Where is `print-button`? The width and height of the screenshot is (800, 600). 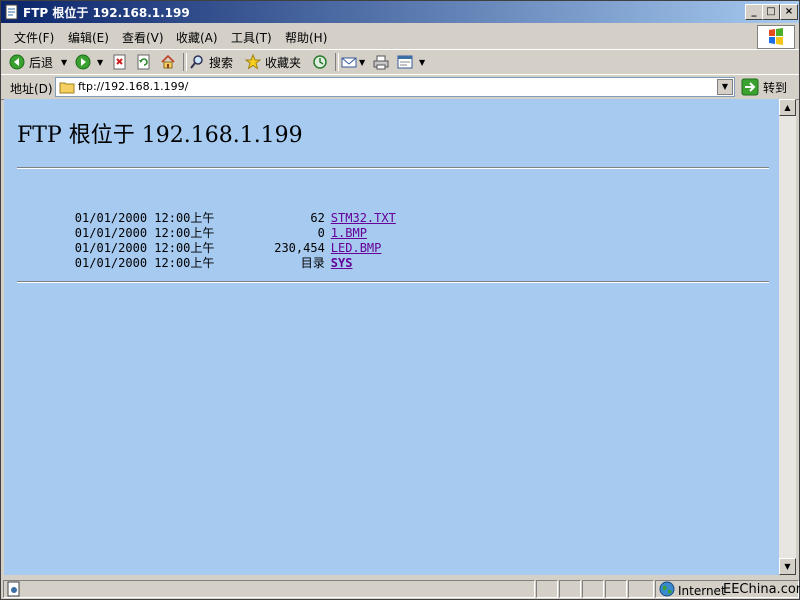 print-button is located at coordinates (381, 62).